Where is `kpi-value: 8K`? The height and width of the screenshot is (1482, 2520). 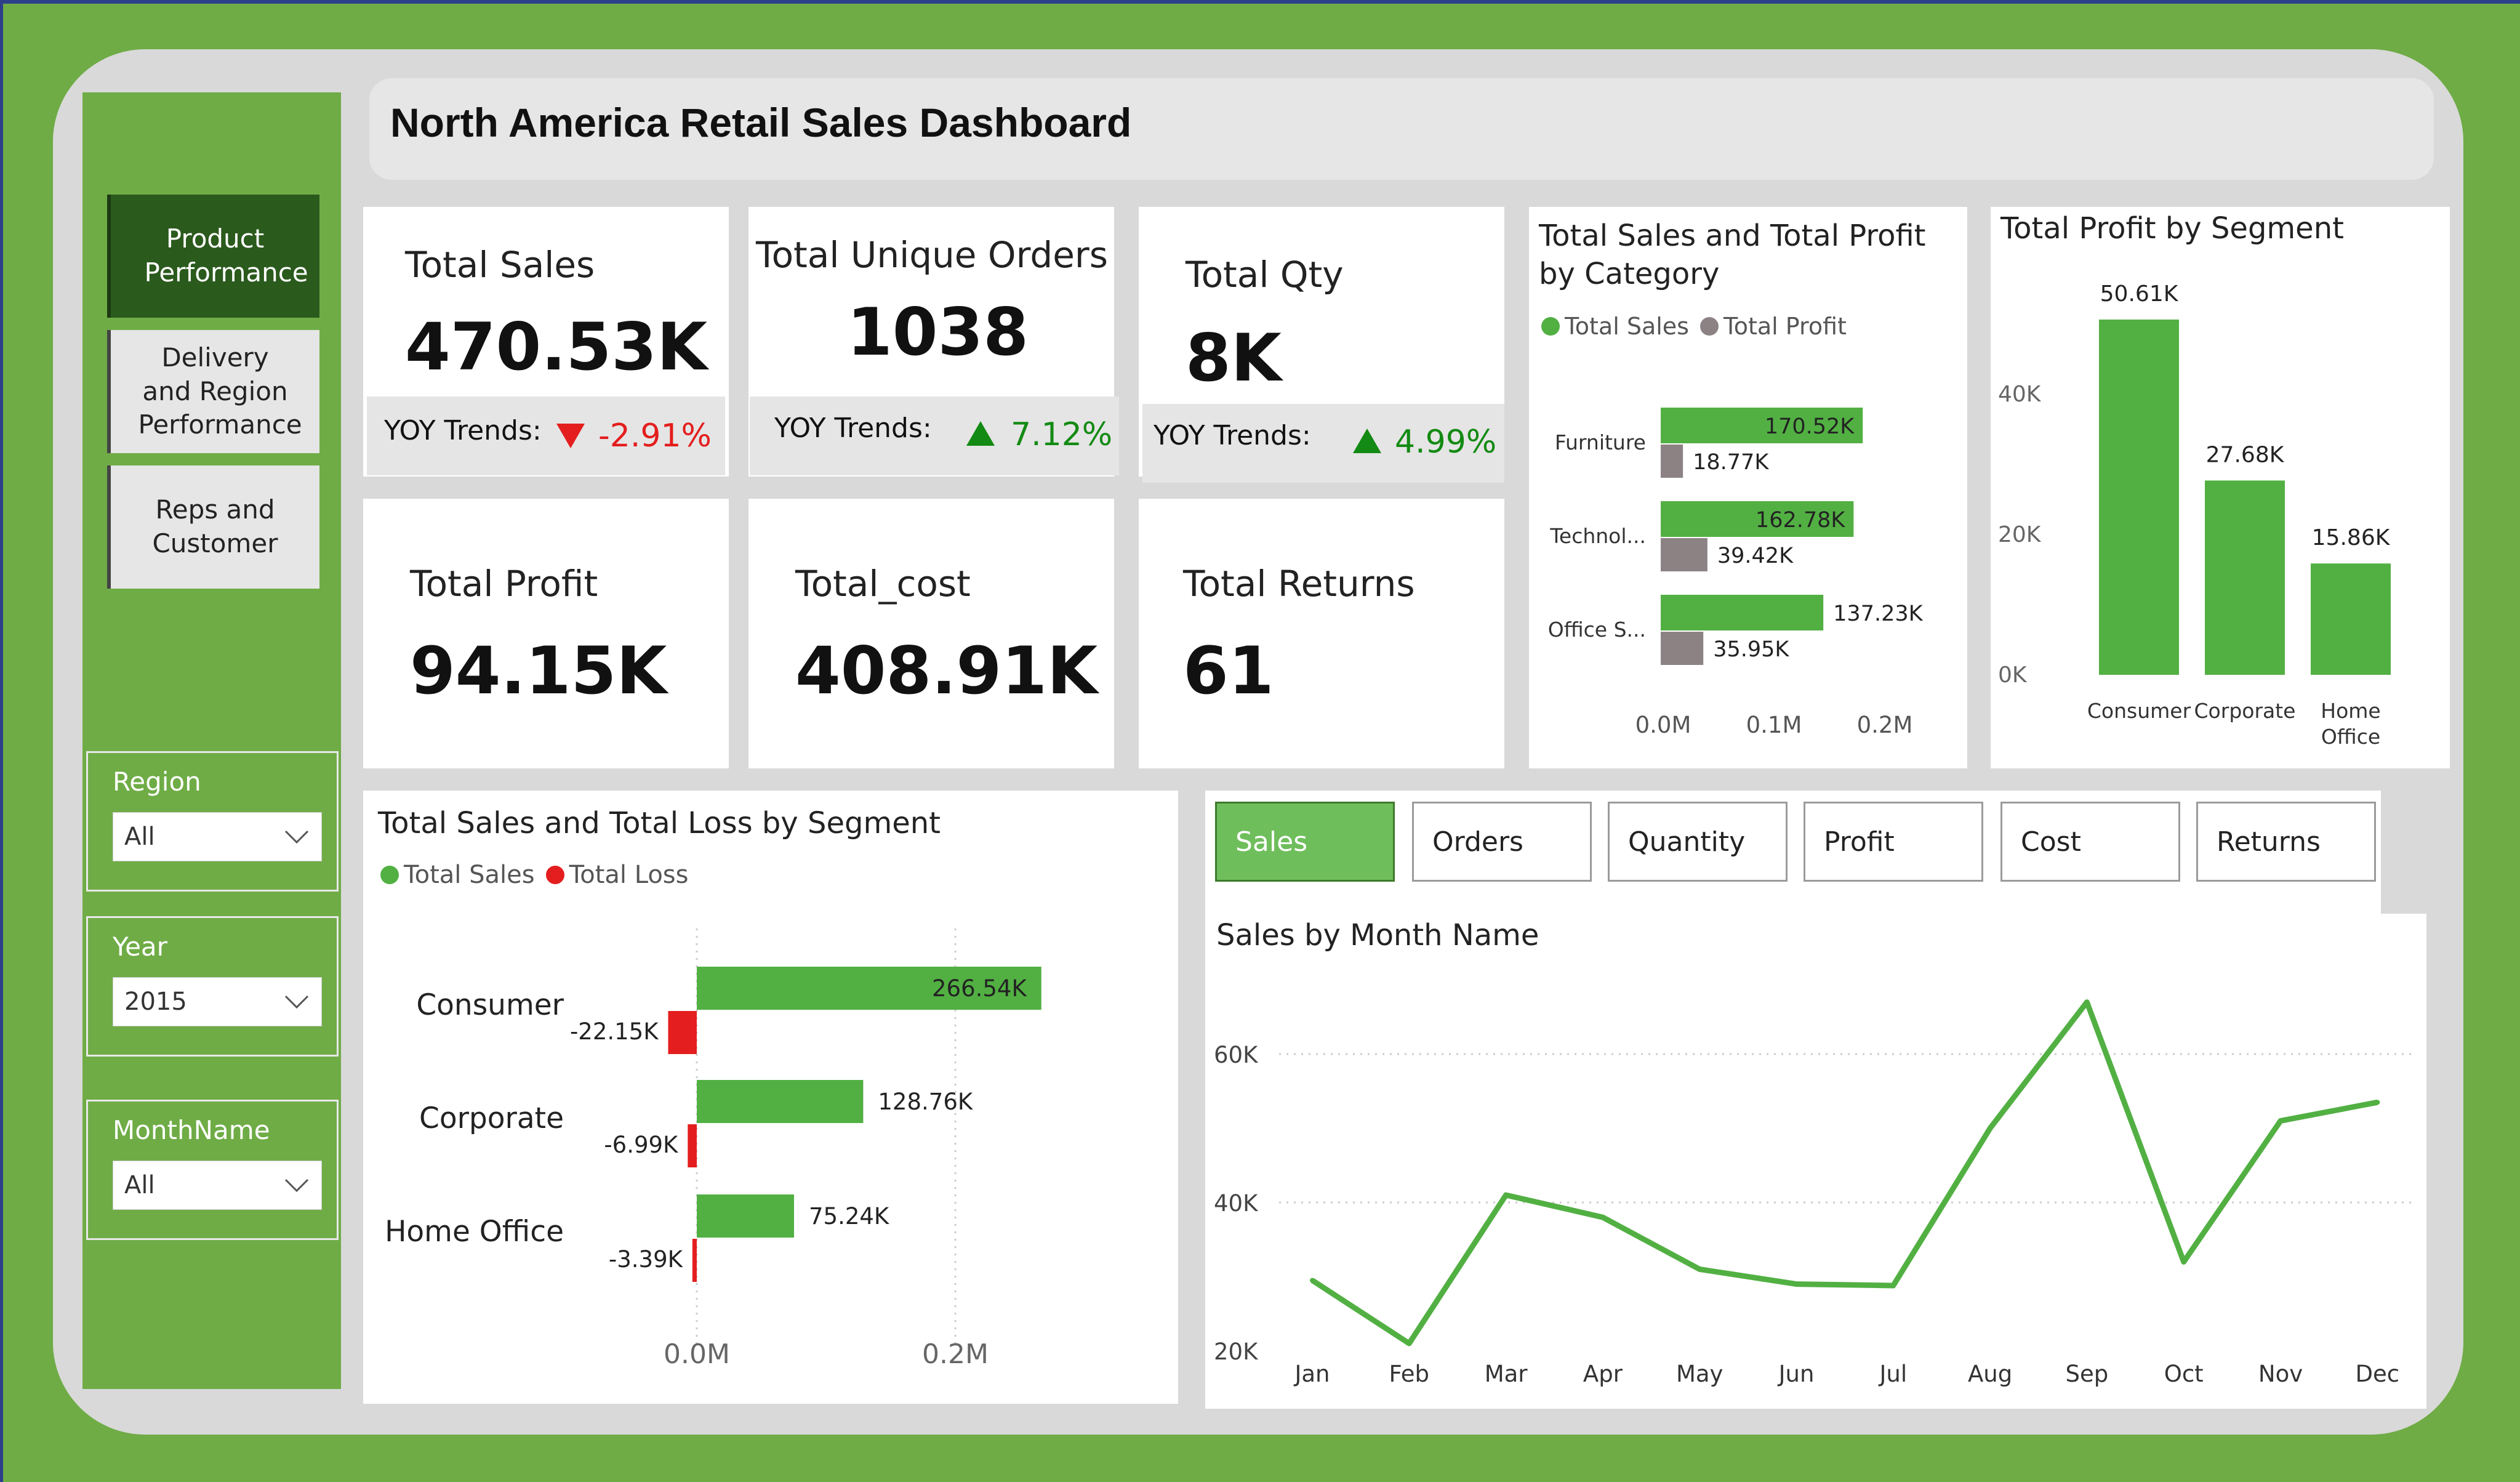
kpi-value: 8K is located at coordinates (1234, 358).